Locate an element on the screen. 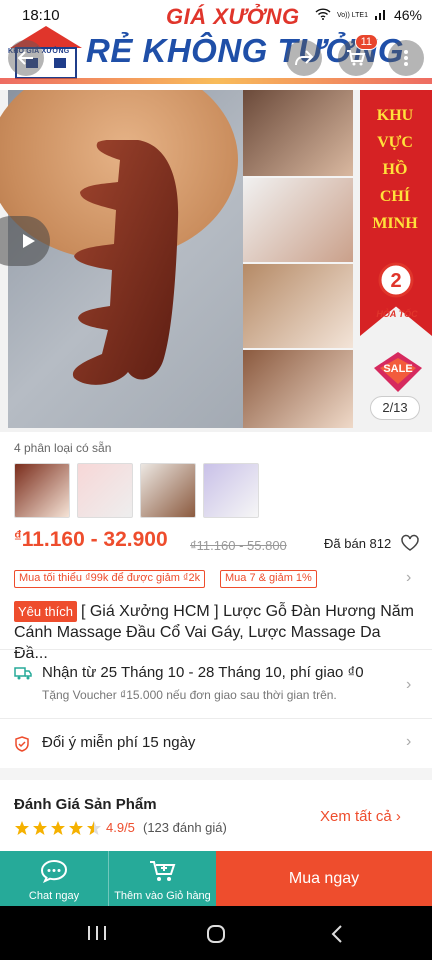 This screenshot has width=432, height=960. svg-text: 2 is located at coordinates (395, 281).